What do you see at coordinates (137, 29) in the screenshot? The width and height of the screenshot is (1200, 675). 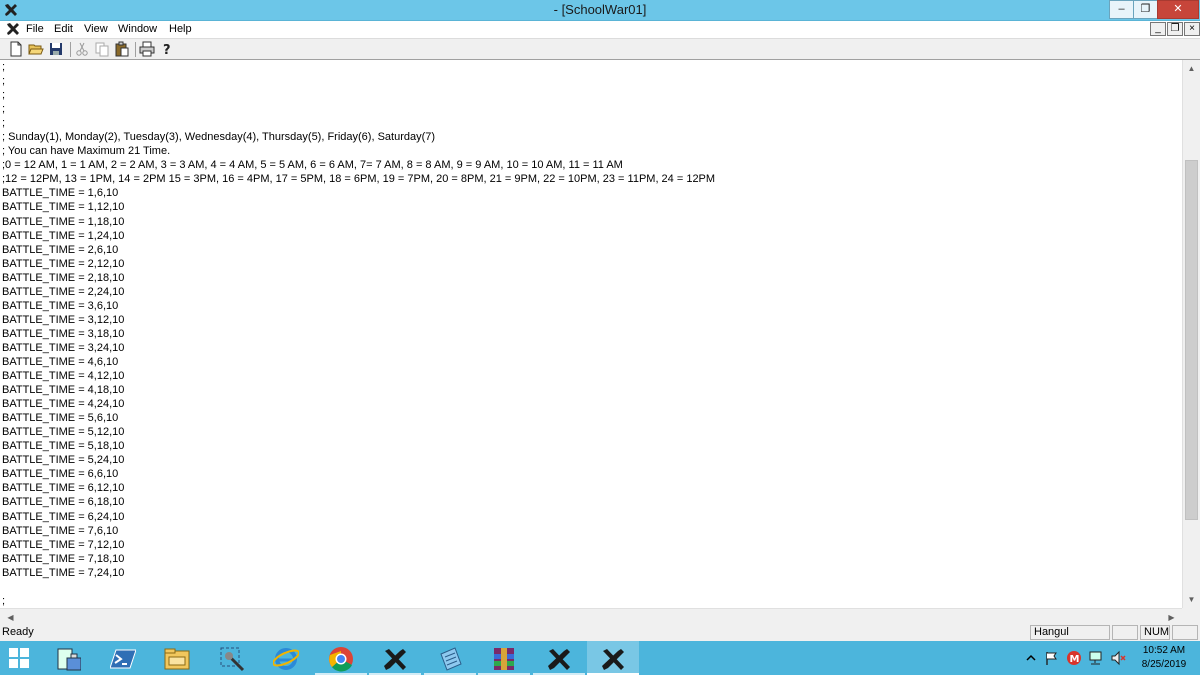 I see `menu-window: Window` at bounding box center [137, 29].